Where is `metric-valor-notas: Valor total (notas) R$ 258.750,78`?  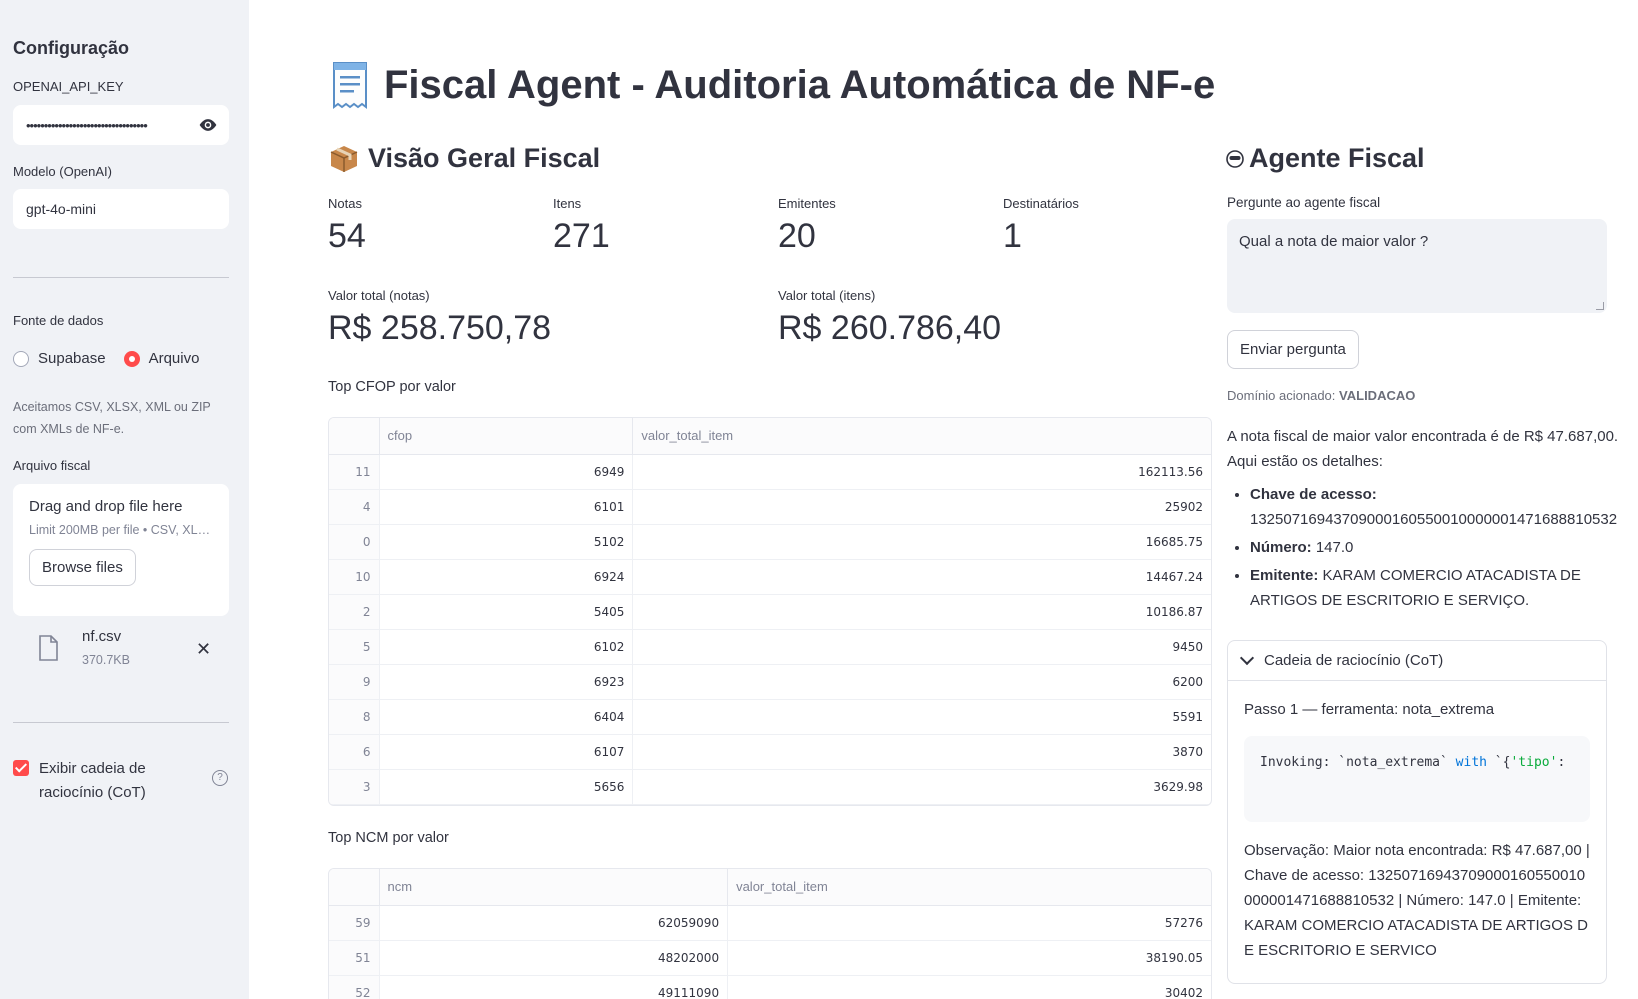 metric-valor-notas: Valor total (notas) R$ 258.750,78 is located at coordinates (439, 318).